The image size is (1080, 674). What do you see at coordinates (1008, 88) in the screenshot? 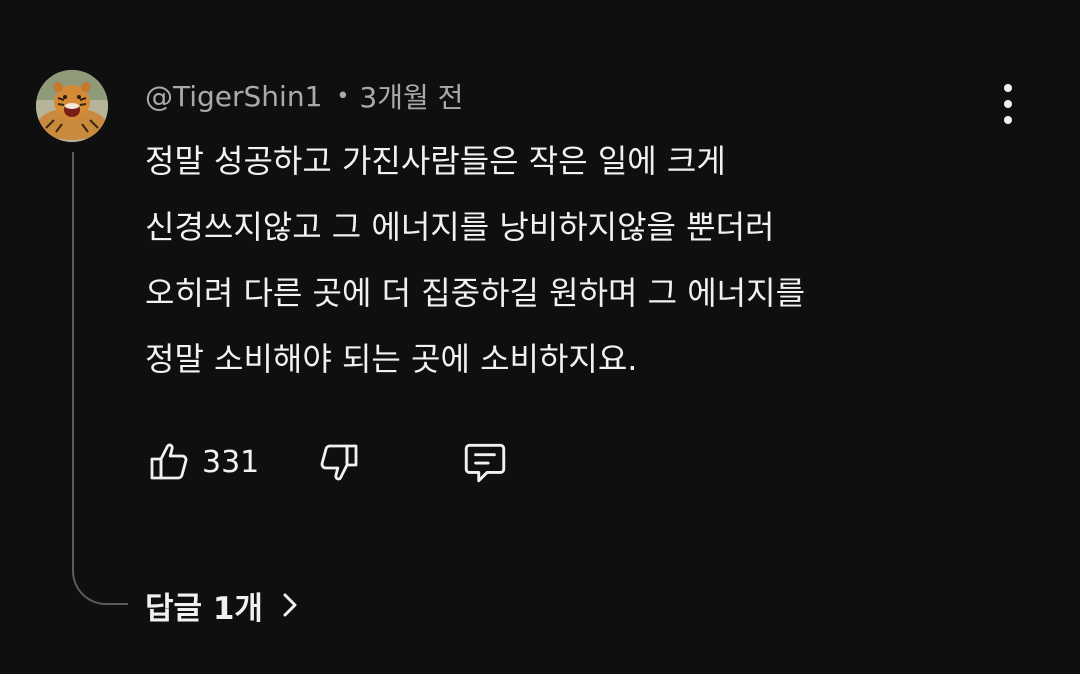
I see `more-vertical-icon` at bounding box center [1008, 88].